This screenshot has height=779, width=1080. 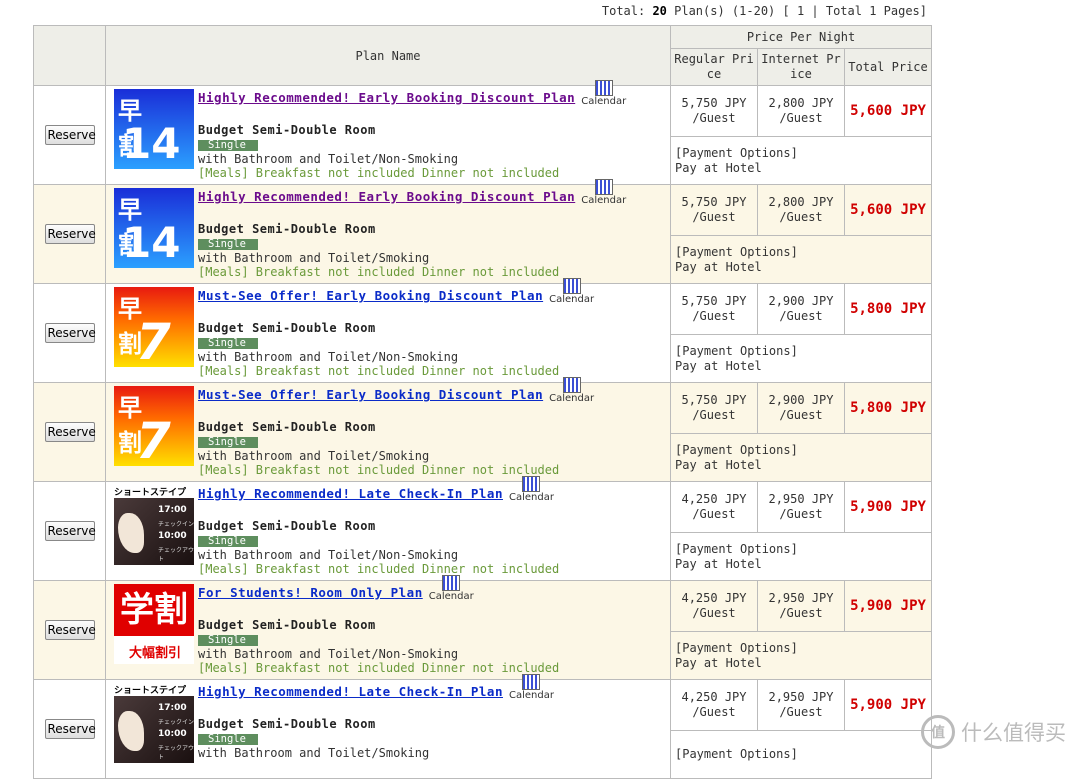 I want to click on header-plan-name: Plan Name, so click(x=388, y=55).